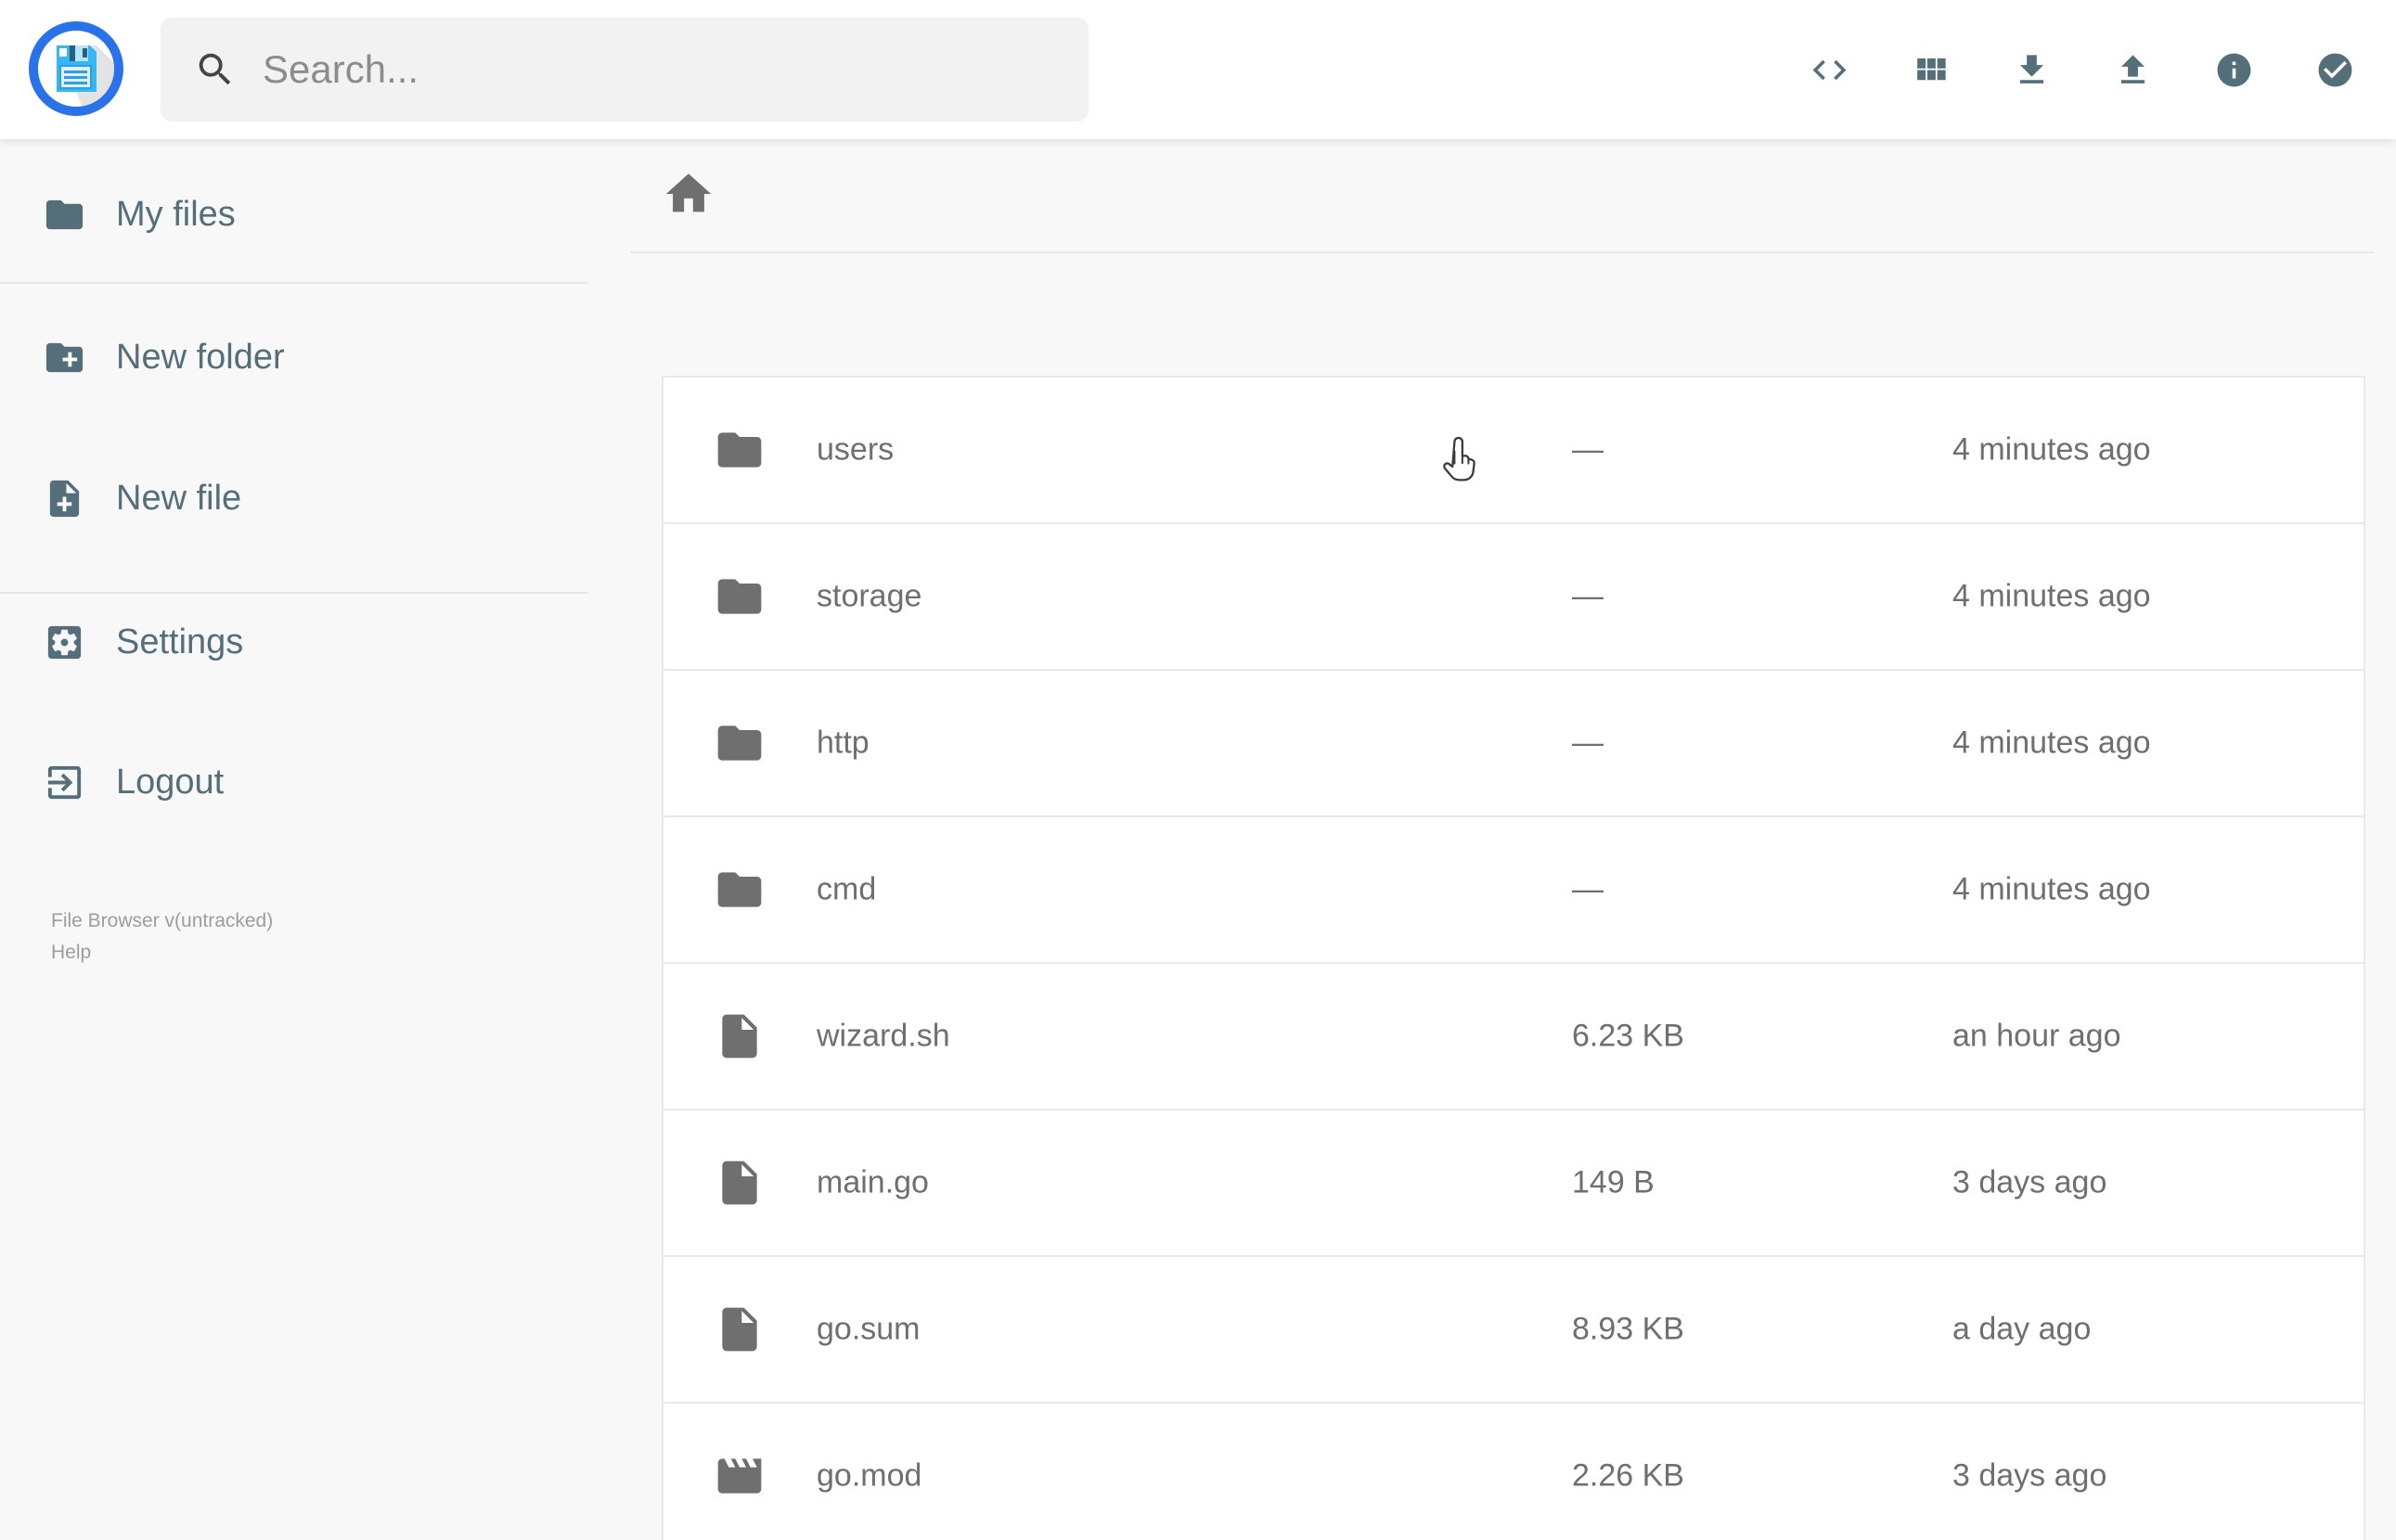 The width and height of the screenshot is (2396, 1540). I want to click on top-bar, so click(1198, 69).